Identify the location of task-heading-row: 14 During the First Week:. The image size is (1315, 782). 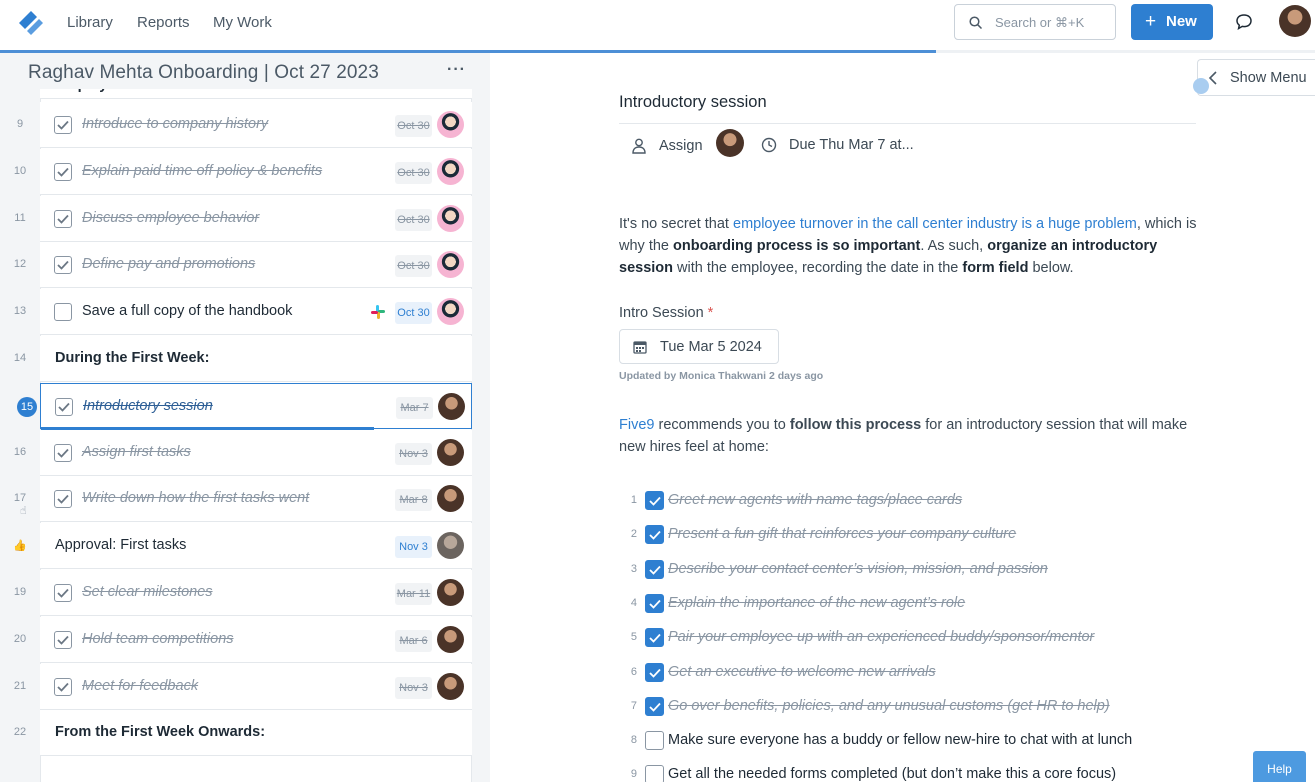
(243, 359).